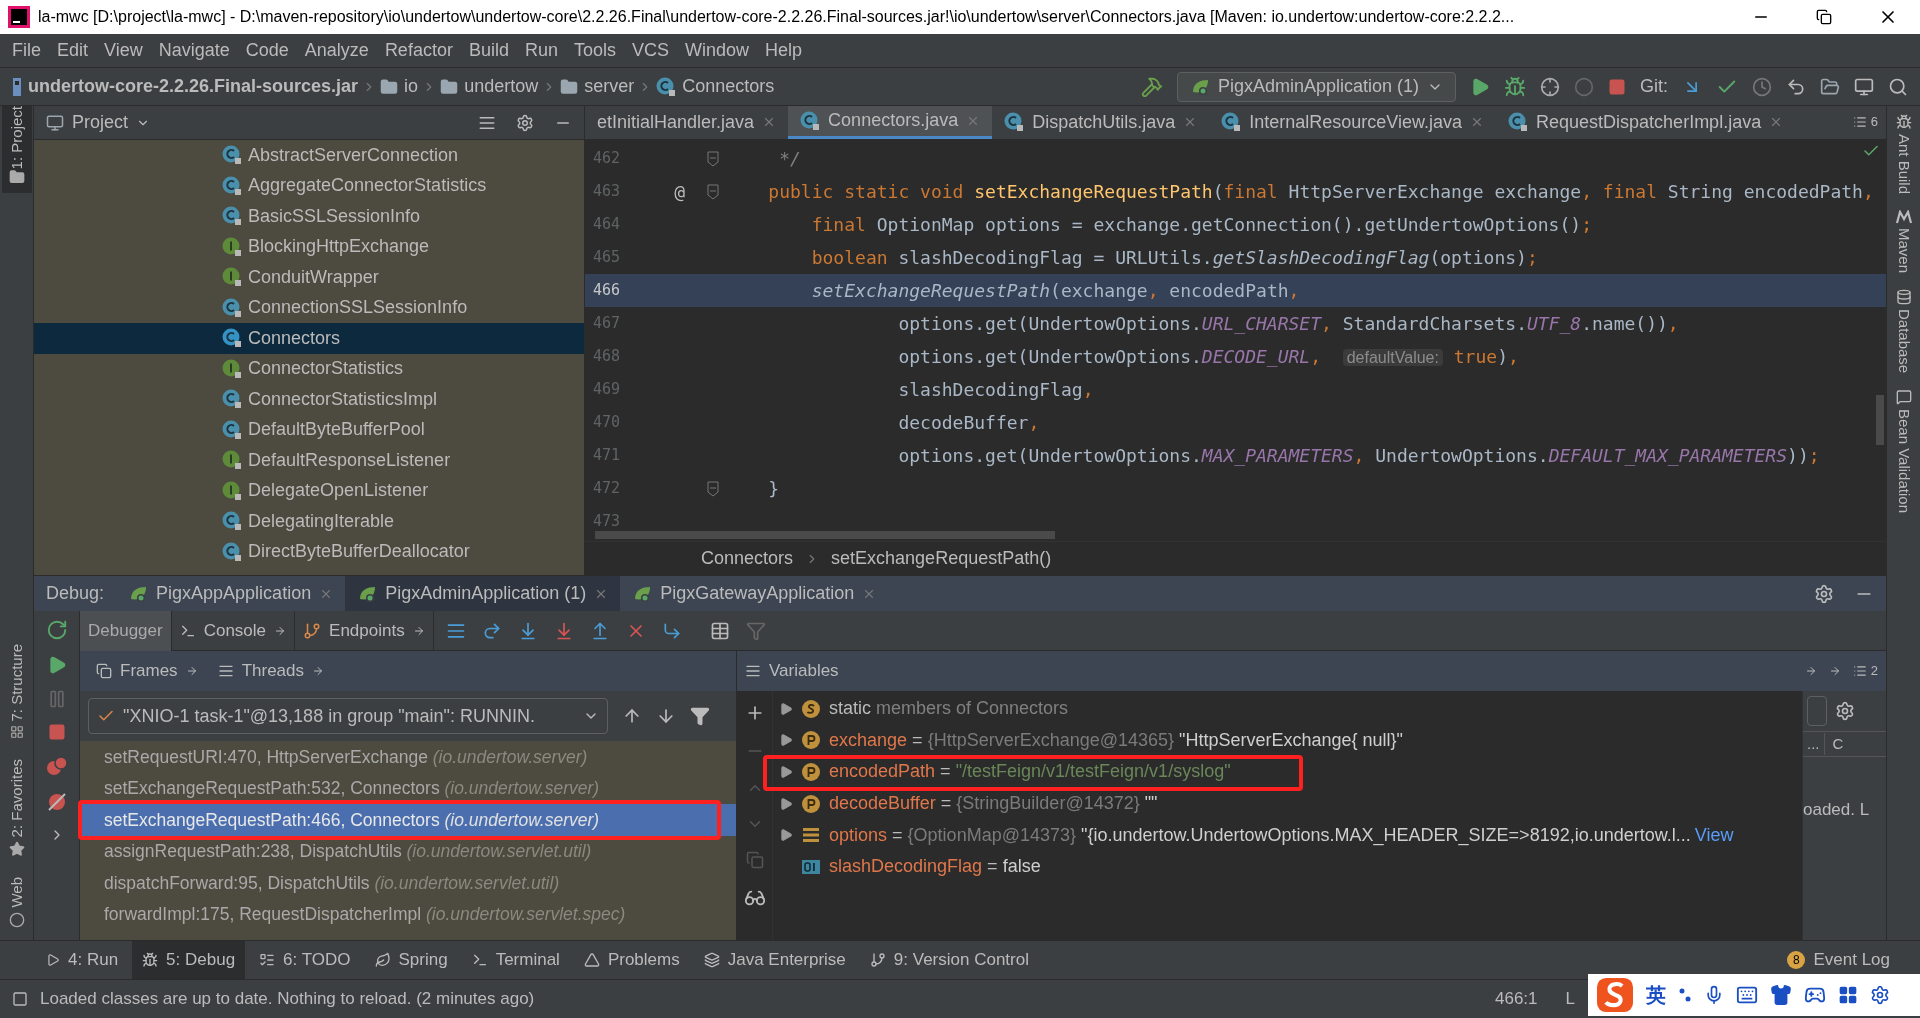 This screenshot has height=1018, width=1920. What do you see at coordinates (73, 50) in the screenshot?
I see `menu-item: Edit` at bounding box center [73, 50].